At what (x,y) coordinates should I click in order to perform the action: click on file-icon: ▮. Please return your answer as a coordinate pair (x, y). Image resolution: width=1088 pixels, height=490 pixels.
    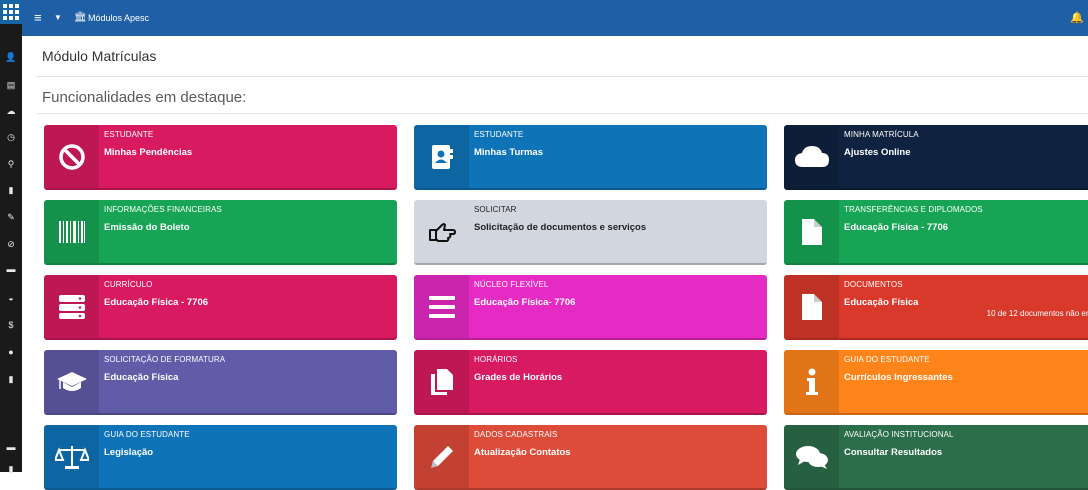
    Looking at the image, I should click on (11, 190).